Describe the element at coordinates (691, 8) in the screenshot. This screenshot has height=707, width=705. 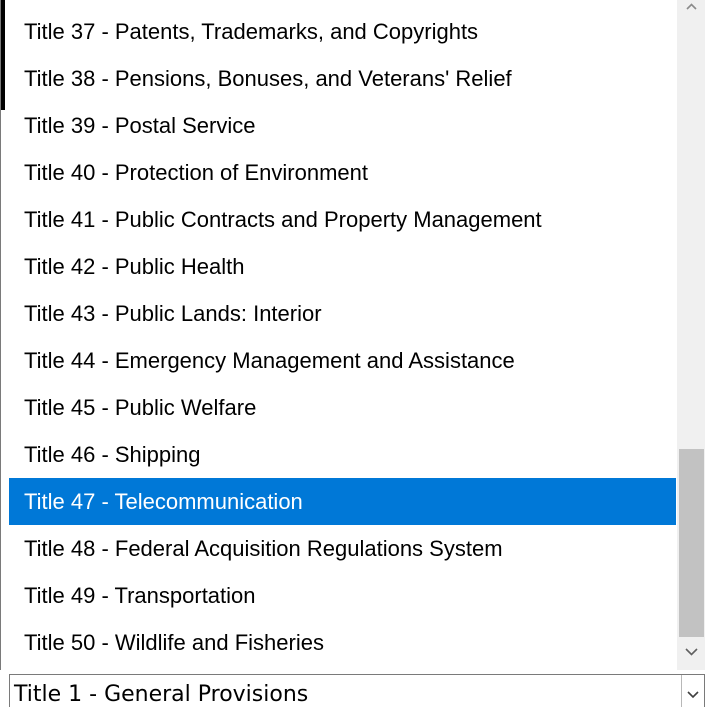
I see `chevron-up-icon` at that location.